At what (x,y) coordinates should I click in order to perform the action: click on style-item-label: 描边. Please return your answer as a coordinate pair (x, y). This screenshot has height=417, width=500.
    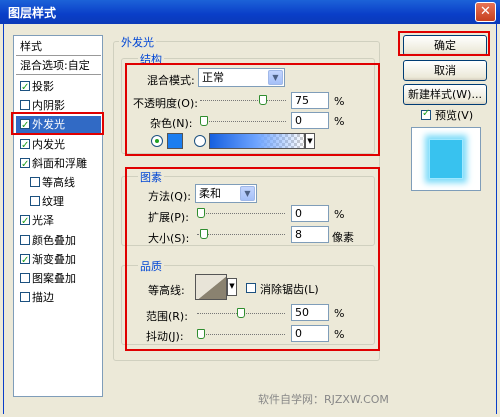
    Looking at the image, I should click on (43, 298).